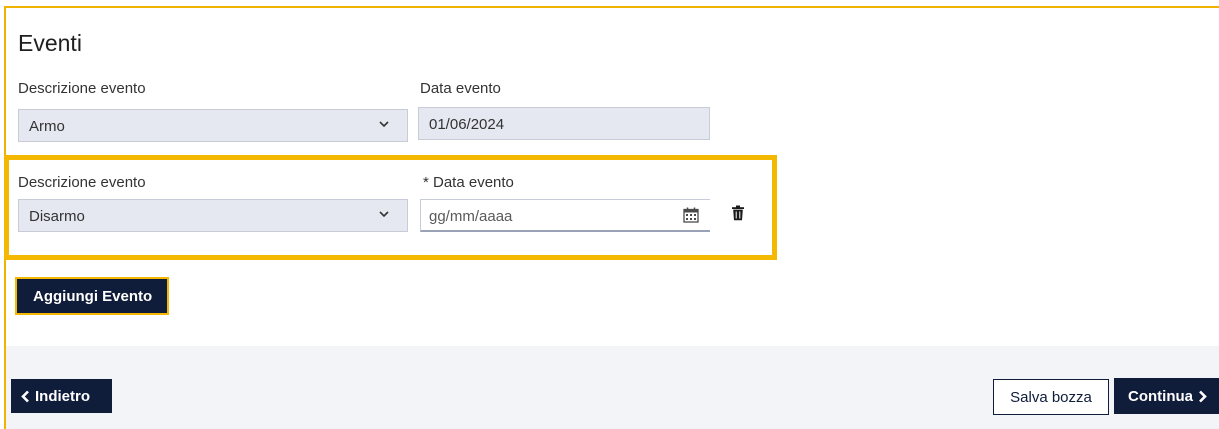  I want to click on continue-label: Continua, so click(1160, 396).